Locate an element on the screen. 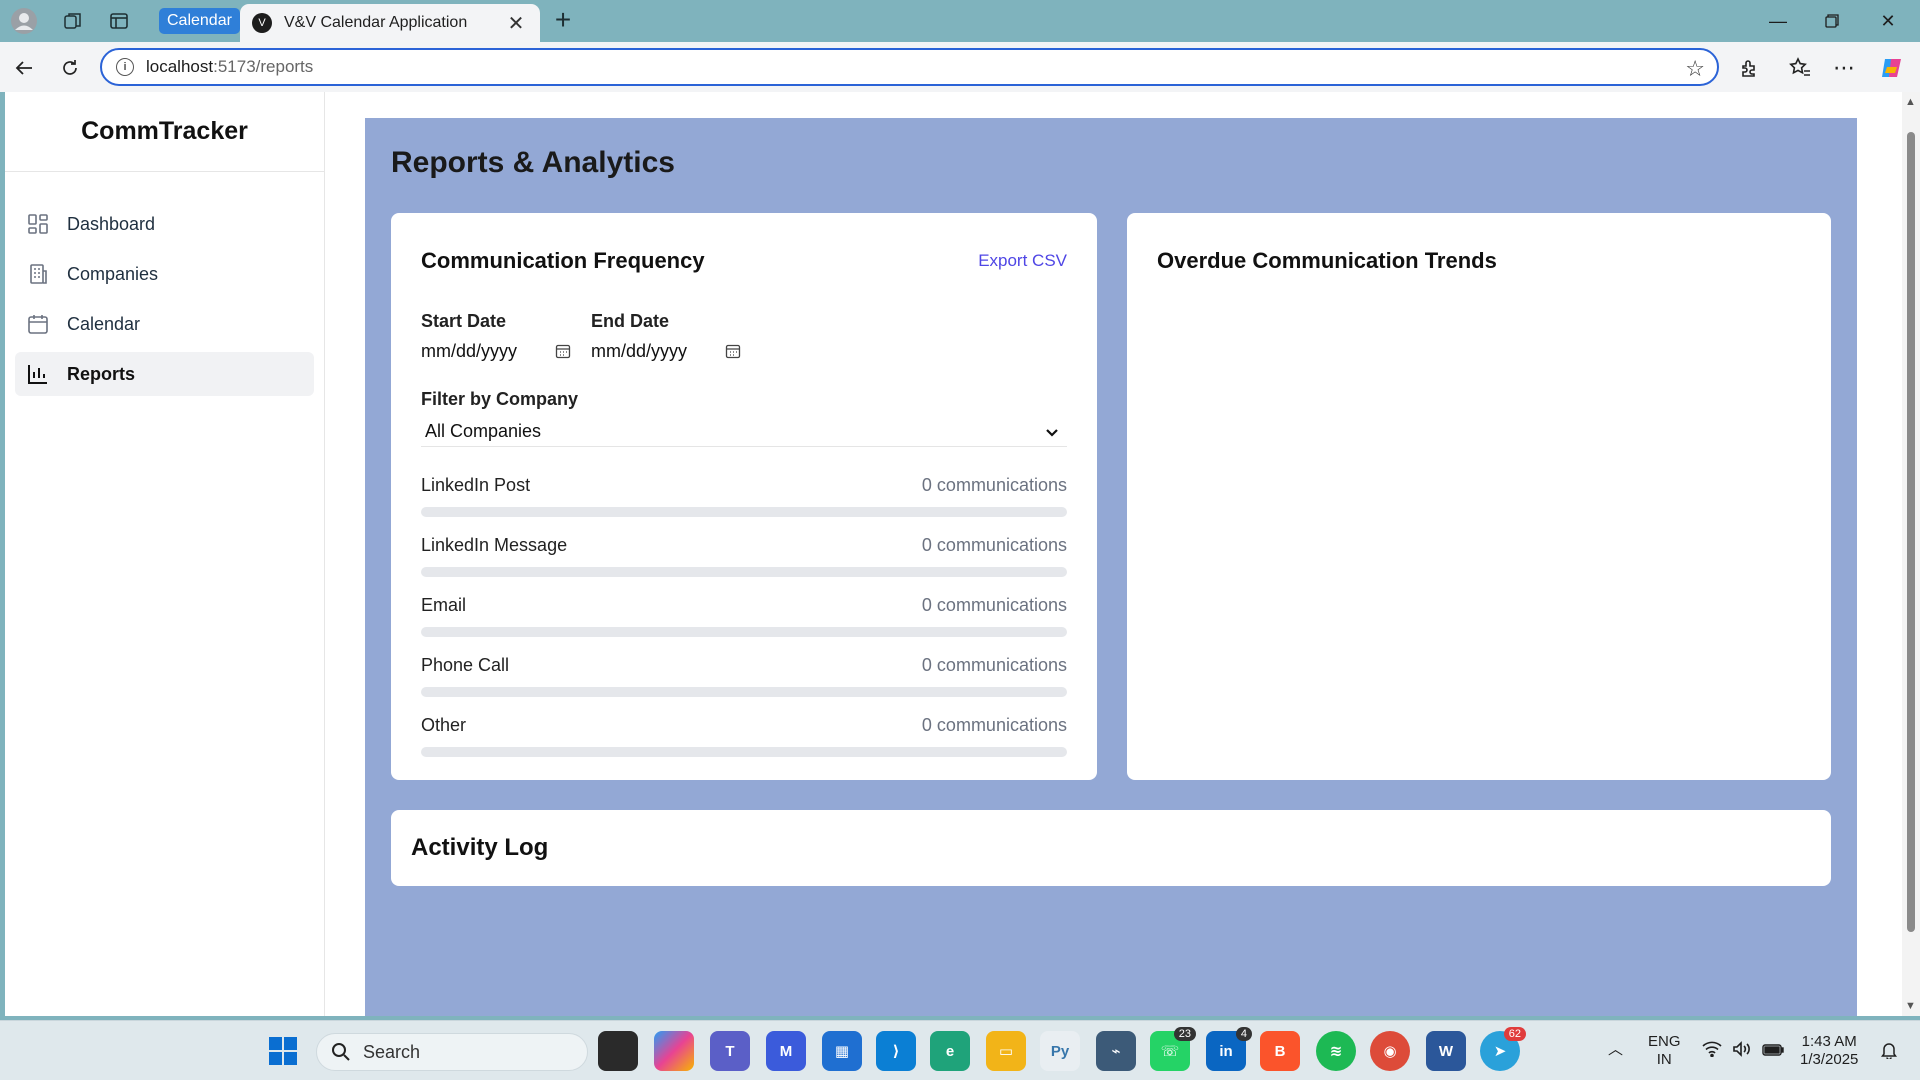 The width and height of the screenshot is (1920, 1080). brave-icon: B is located at coordinates (1280, 1051).